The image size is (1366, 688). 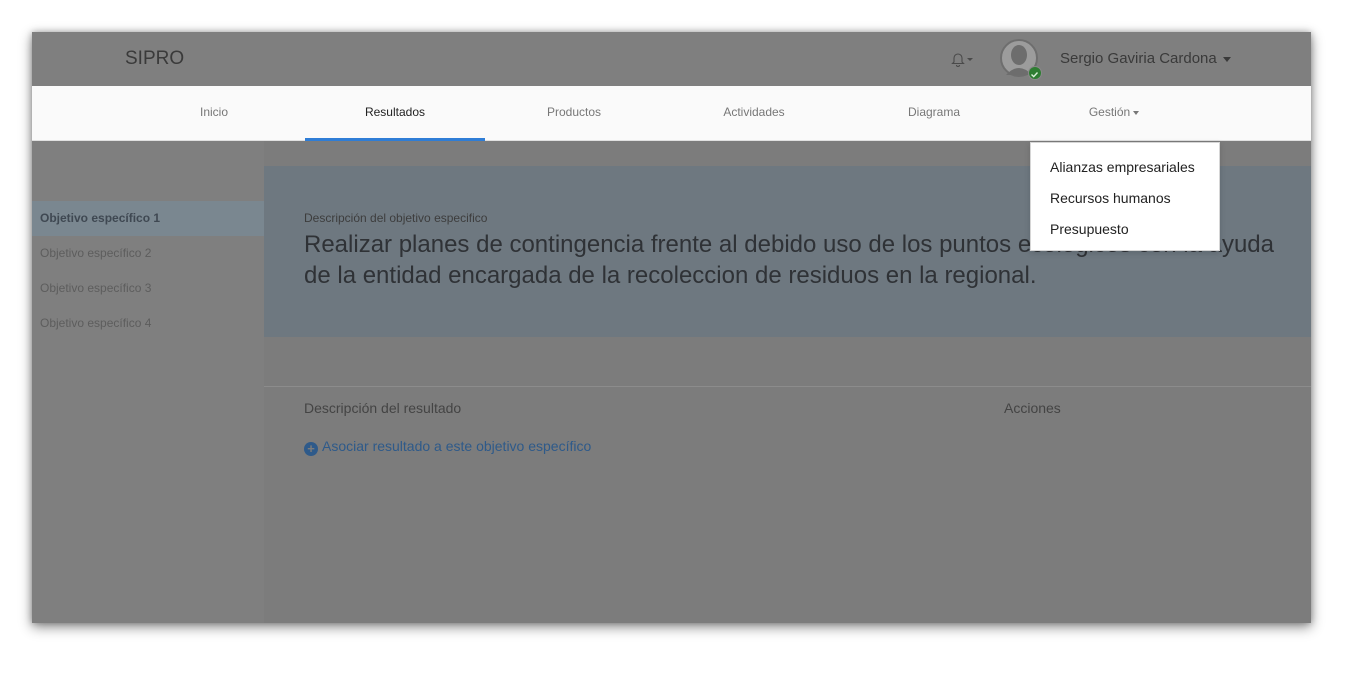 I want to click on top-bar: SIPRO Sergio Gaviria Cardona, so click(x=671, y=59).